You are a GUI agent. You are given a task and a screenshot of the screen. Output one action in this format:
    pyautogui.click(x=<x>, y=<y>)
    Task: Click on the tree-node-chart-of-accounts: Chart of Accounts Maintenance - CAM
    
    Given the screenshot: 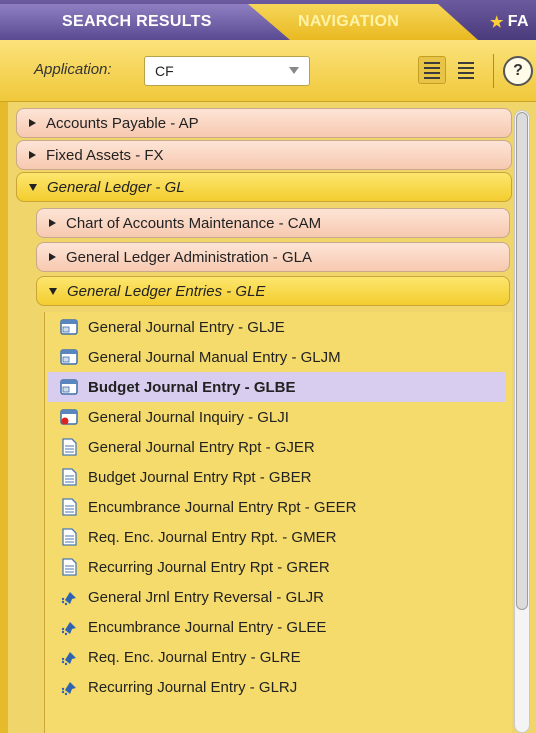 What is the action you would take?
    pyautogui.click(x=273, y=223)
    